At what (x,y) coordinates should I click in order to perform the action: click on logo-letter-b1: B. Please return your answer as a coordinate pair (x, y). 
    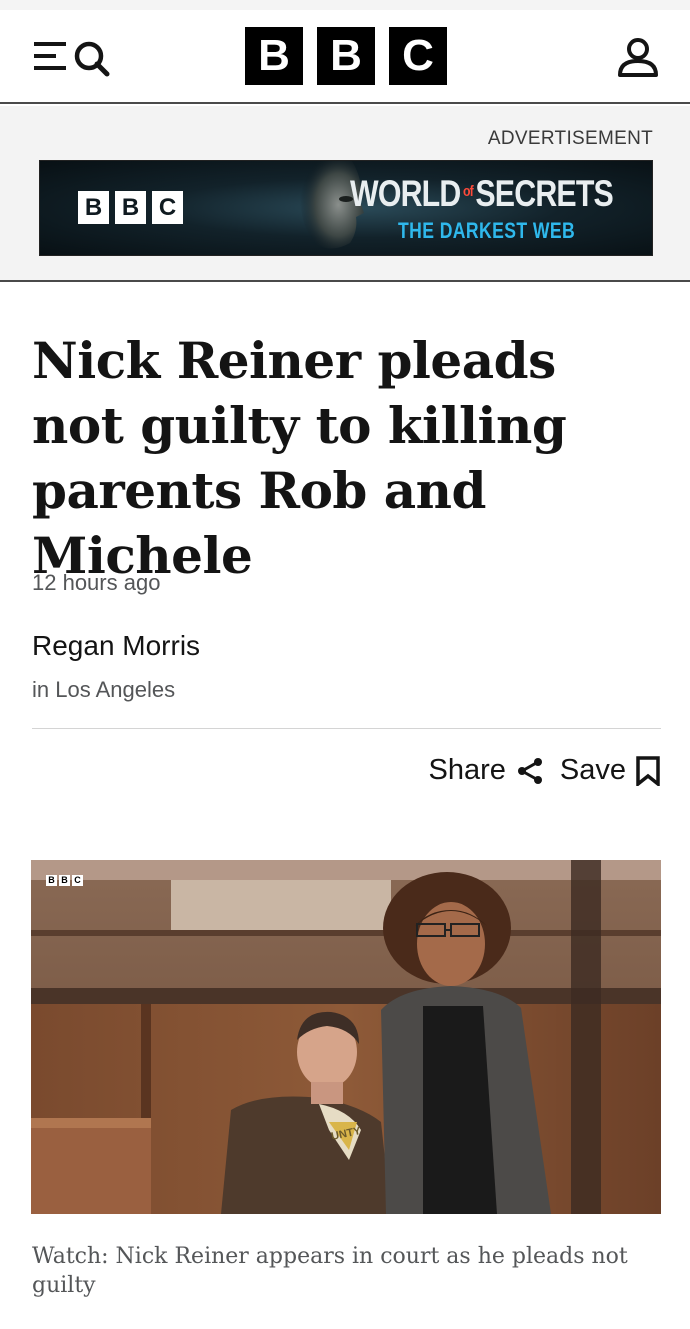
    Looking at the image, I should click on (274, 56).